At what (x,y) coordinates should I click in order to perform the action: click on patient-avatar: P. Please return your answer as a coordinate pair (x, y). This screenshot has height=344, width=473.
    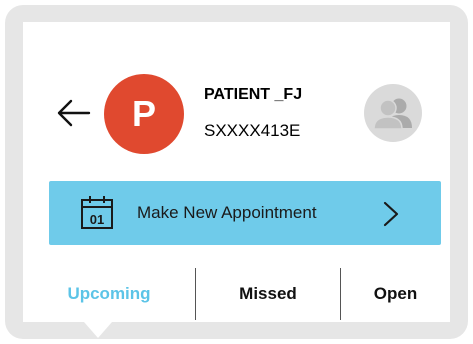
    Looking at the image, I should click on (144, 114).